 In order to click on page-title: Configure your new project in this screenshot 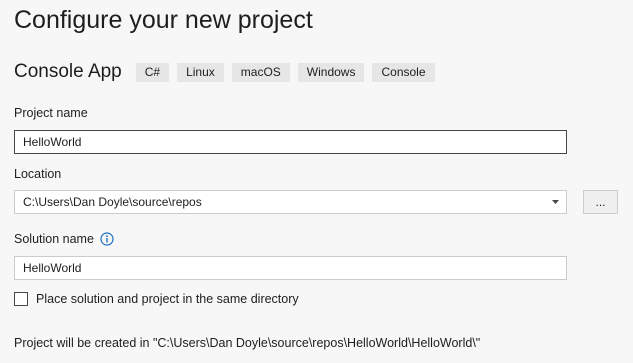, I will do `click(163, 20)`.